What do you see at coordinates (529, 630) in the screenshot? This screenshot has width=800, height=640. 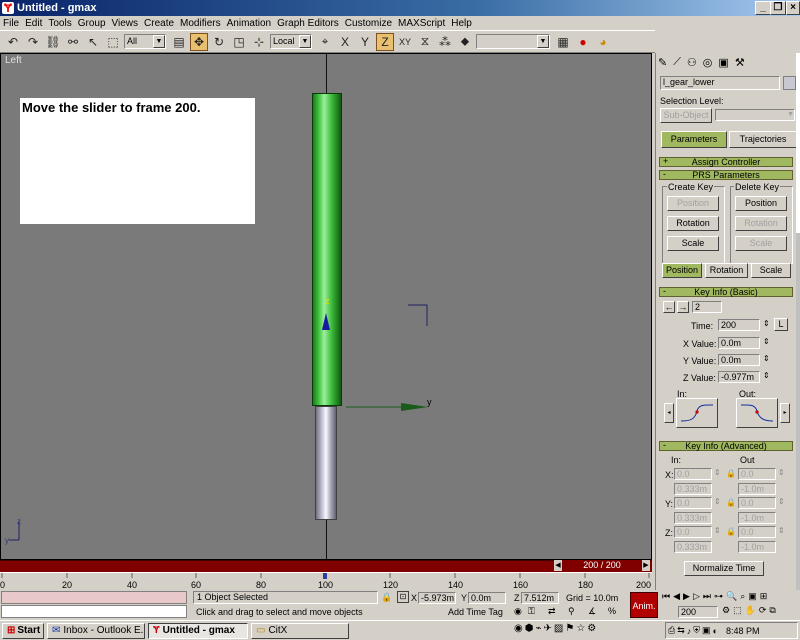 I see `tray-icon-2: ⬢` at bounding box center [529, 630].